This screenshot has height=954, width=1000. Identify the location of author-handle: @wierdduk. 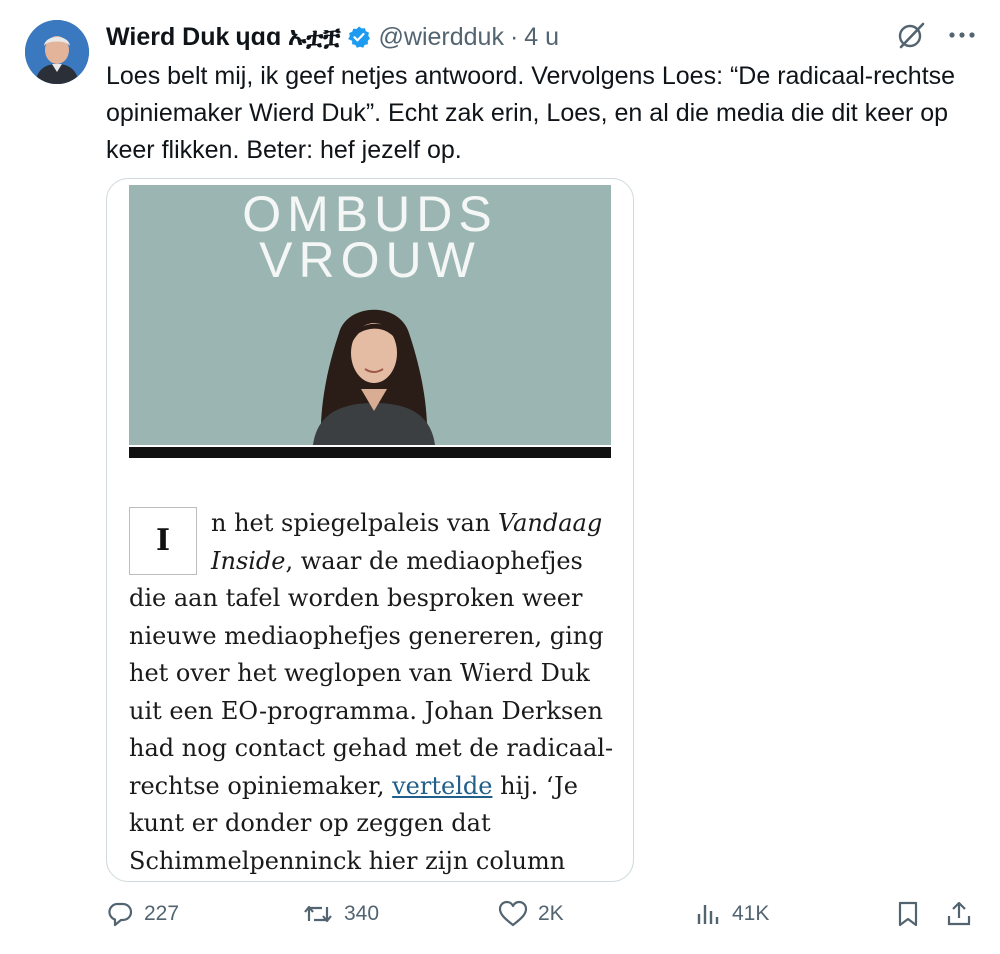
(441, 37).